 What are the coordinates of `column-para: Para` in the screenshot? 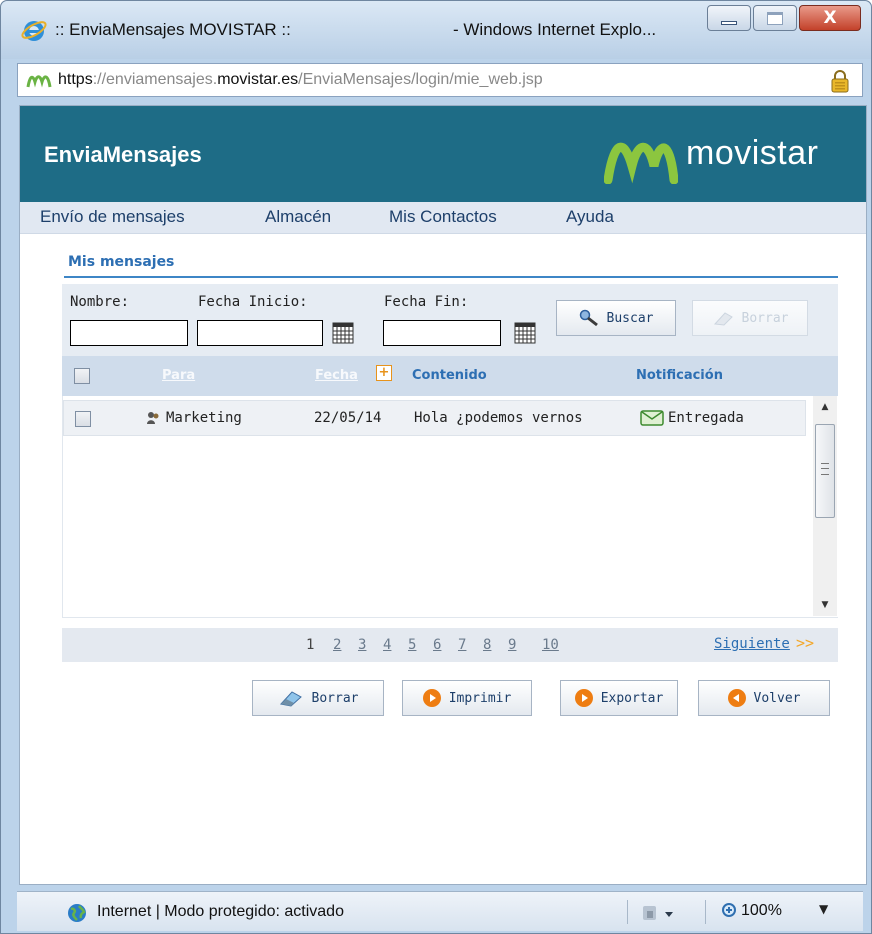 It's located at (178, 375).